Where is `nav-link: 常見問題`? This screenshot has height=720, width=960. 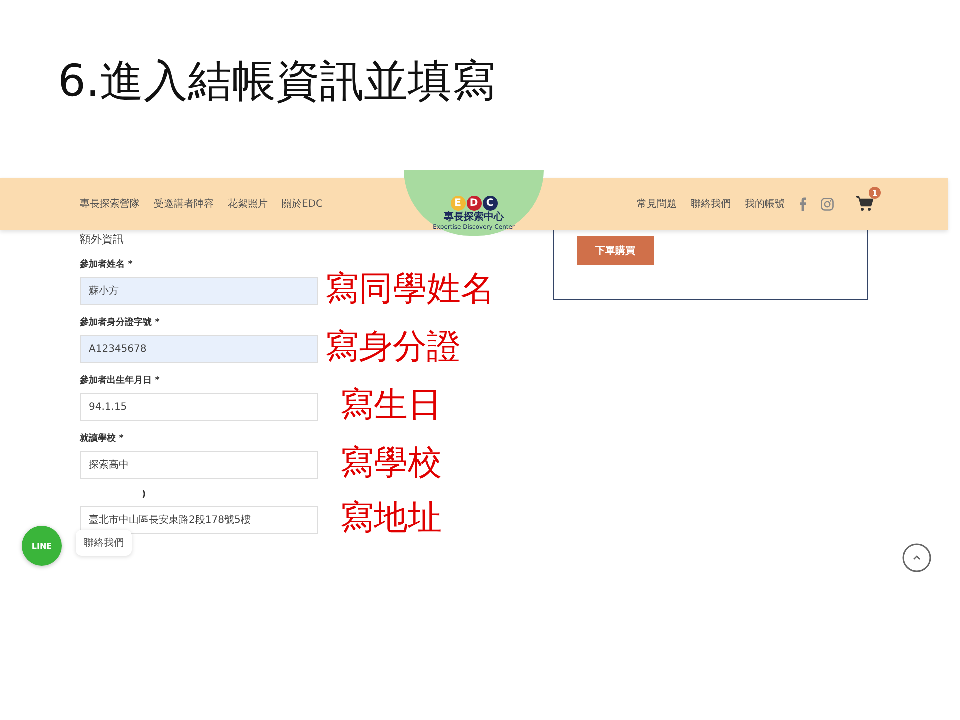 nav-link: 常見問題 is located at coordinates (657, 204).